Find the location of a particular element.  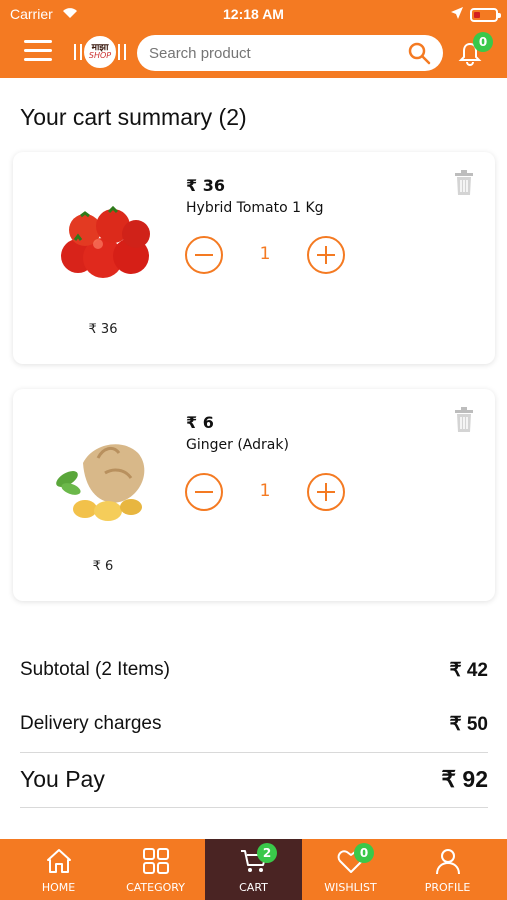

app-header: माझा SHOP 0 is located at coordinates (253, 54).